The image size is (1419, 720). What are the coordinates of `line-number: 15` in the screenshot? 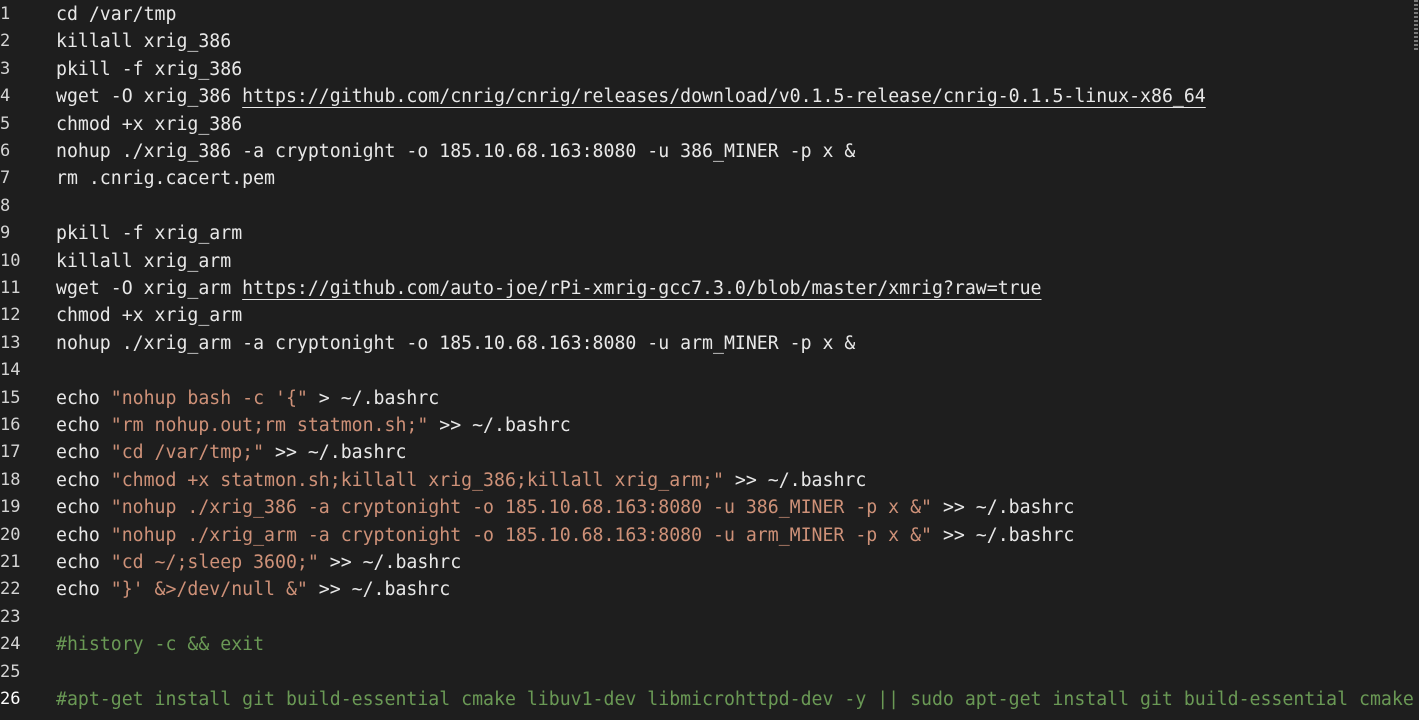 It's located at (10, 397).